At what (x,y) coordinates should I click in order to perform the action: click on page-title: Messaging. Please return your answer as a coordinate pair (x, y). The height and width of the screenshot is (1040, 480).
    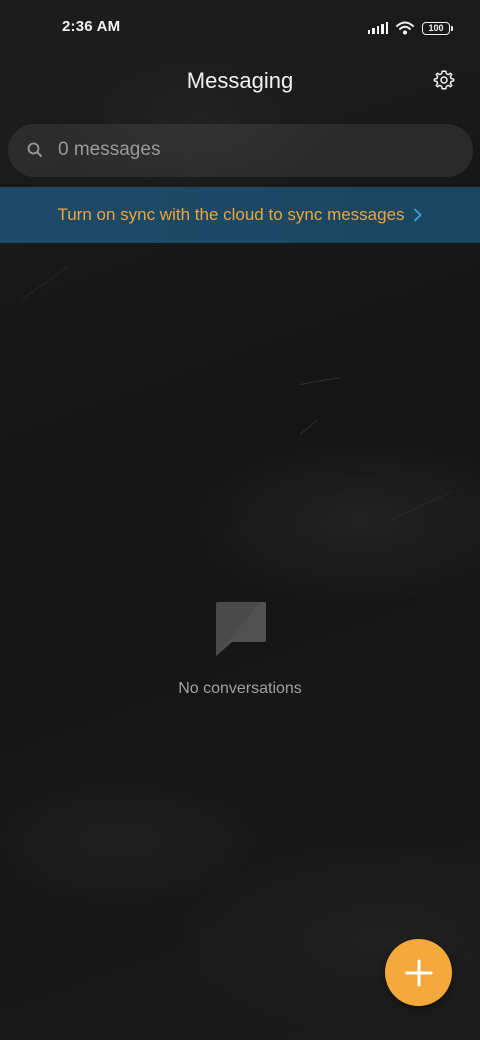
    Looking at the image, I should click on (240, 80).